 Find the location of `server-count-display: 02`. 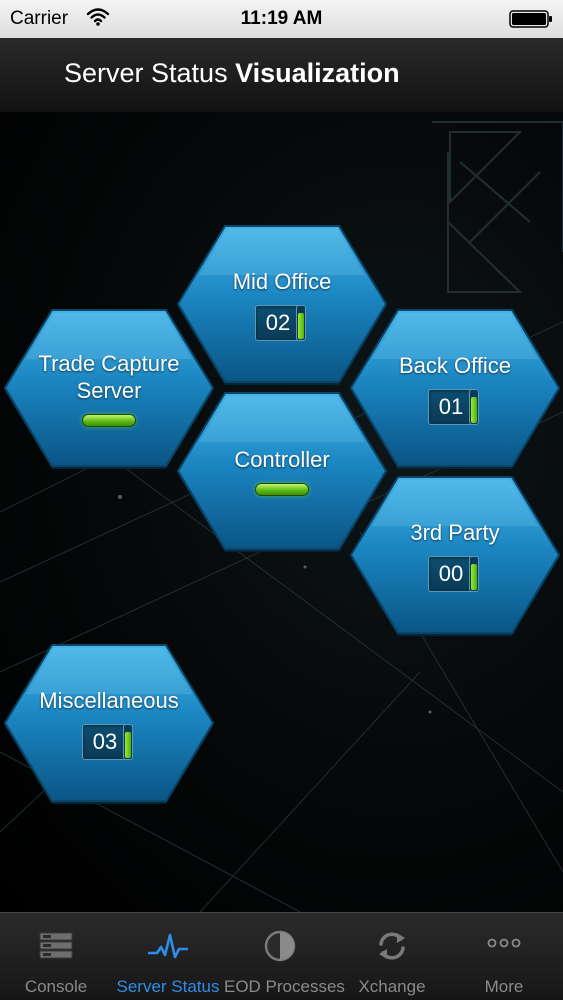

server-count-display: 02 is located at coordinates (282, 323).